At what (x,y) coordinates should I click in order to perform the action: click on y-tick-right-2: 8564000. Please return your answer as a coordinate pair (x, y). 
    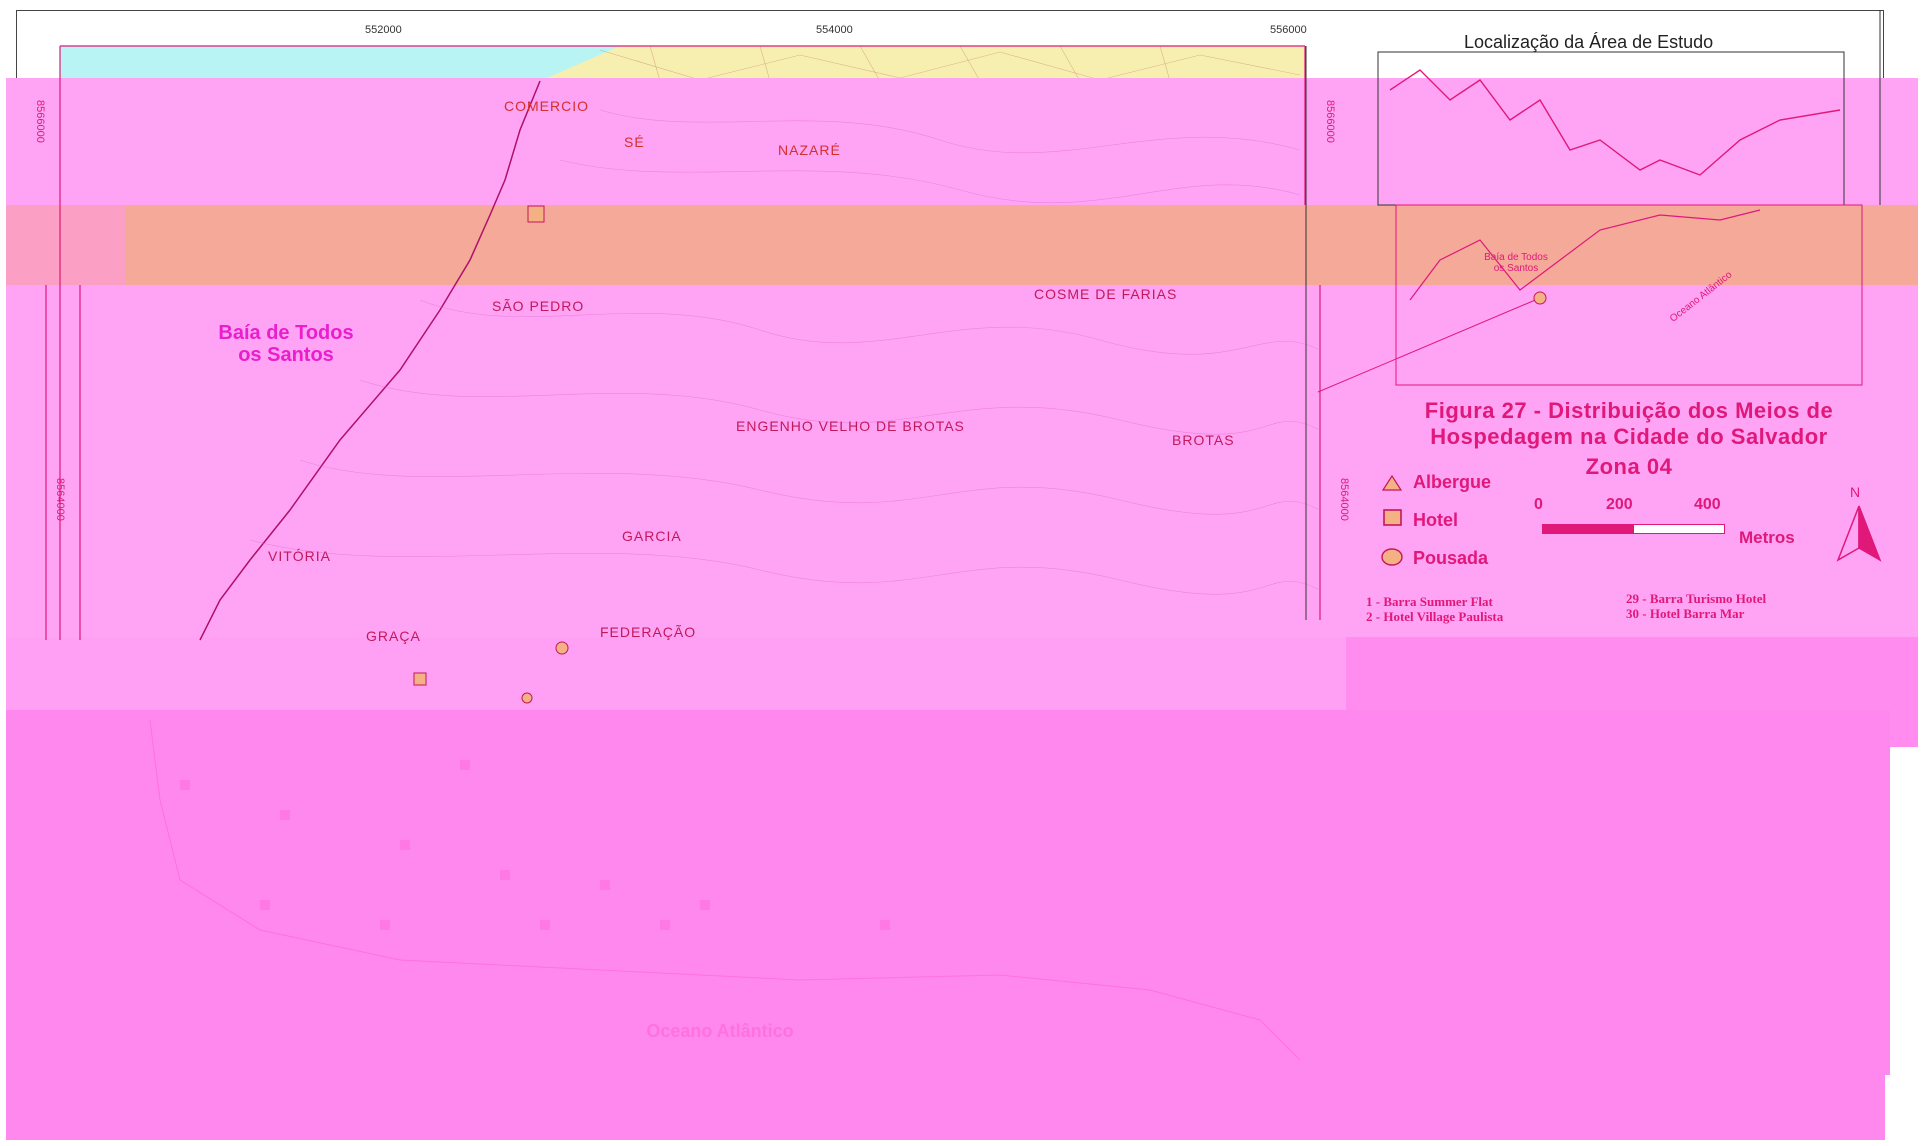
    Looking at the image, I should click on (1344, 499).